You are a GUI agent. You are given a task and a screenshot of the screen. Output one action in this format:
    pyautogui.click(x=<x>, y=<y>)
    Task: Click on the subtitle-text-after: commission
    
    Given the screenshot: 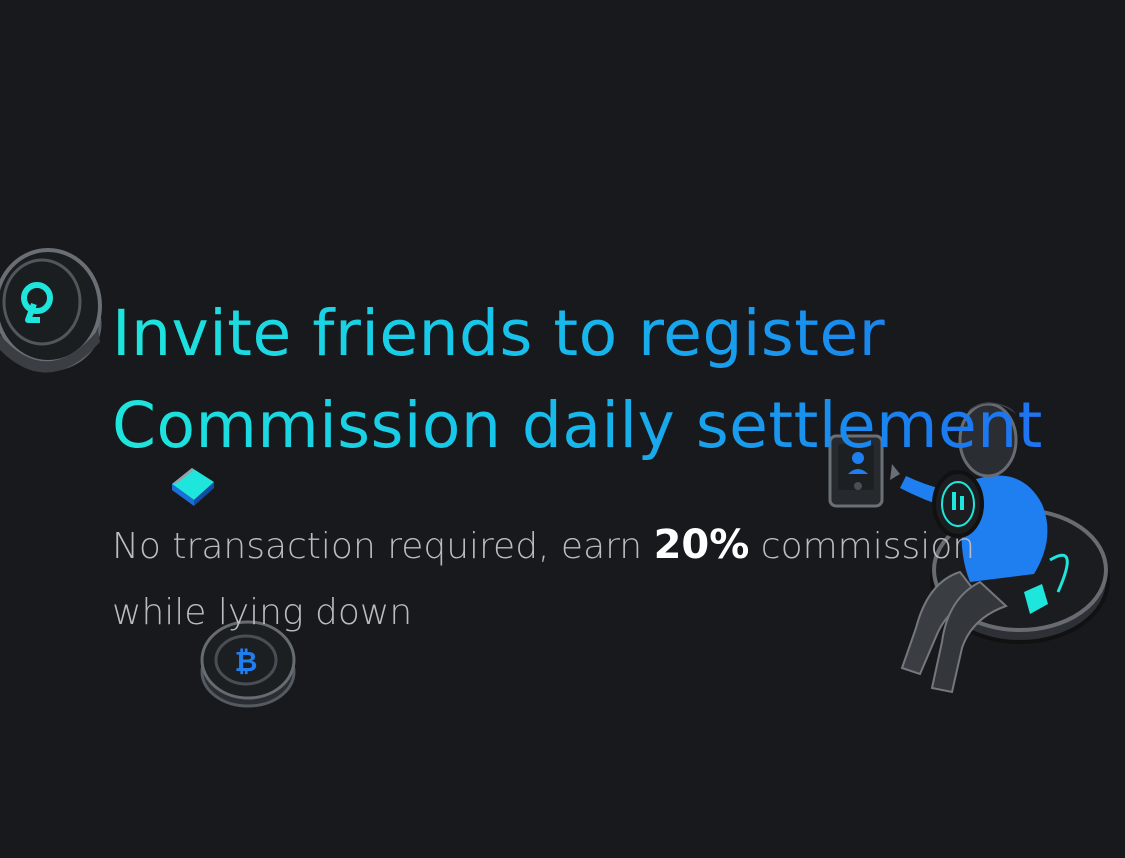 What is the action you would take?
    pyautogui.click(x=862, y=546)
    